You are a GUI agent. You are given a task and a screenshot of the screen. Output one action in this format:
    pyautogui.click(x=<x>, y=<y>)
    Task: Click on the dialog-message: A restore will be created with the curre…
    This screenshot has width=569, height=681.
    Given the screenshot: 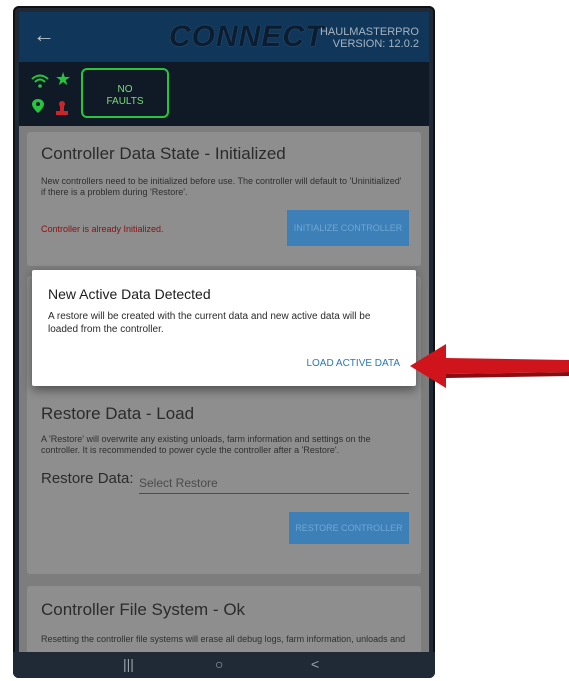 What is the action you would take?
    pyautogui.click(x=209, y=323)
    